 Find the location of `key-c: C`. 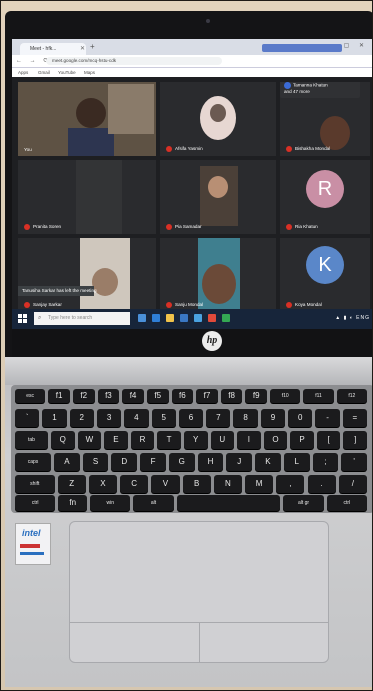

key-c: C is located at coordinates (134, 484).